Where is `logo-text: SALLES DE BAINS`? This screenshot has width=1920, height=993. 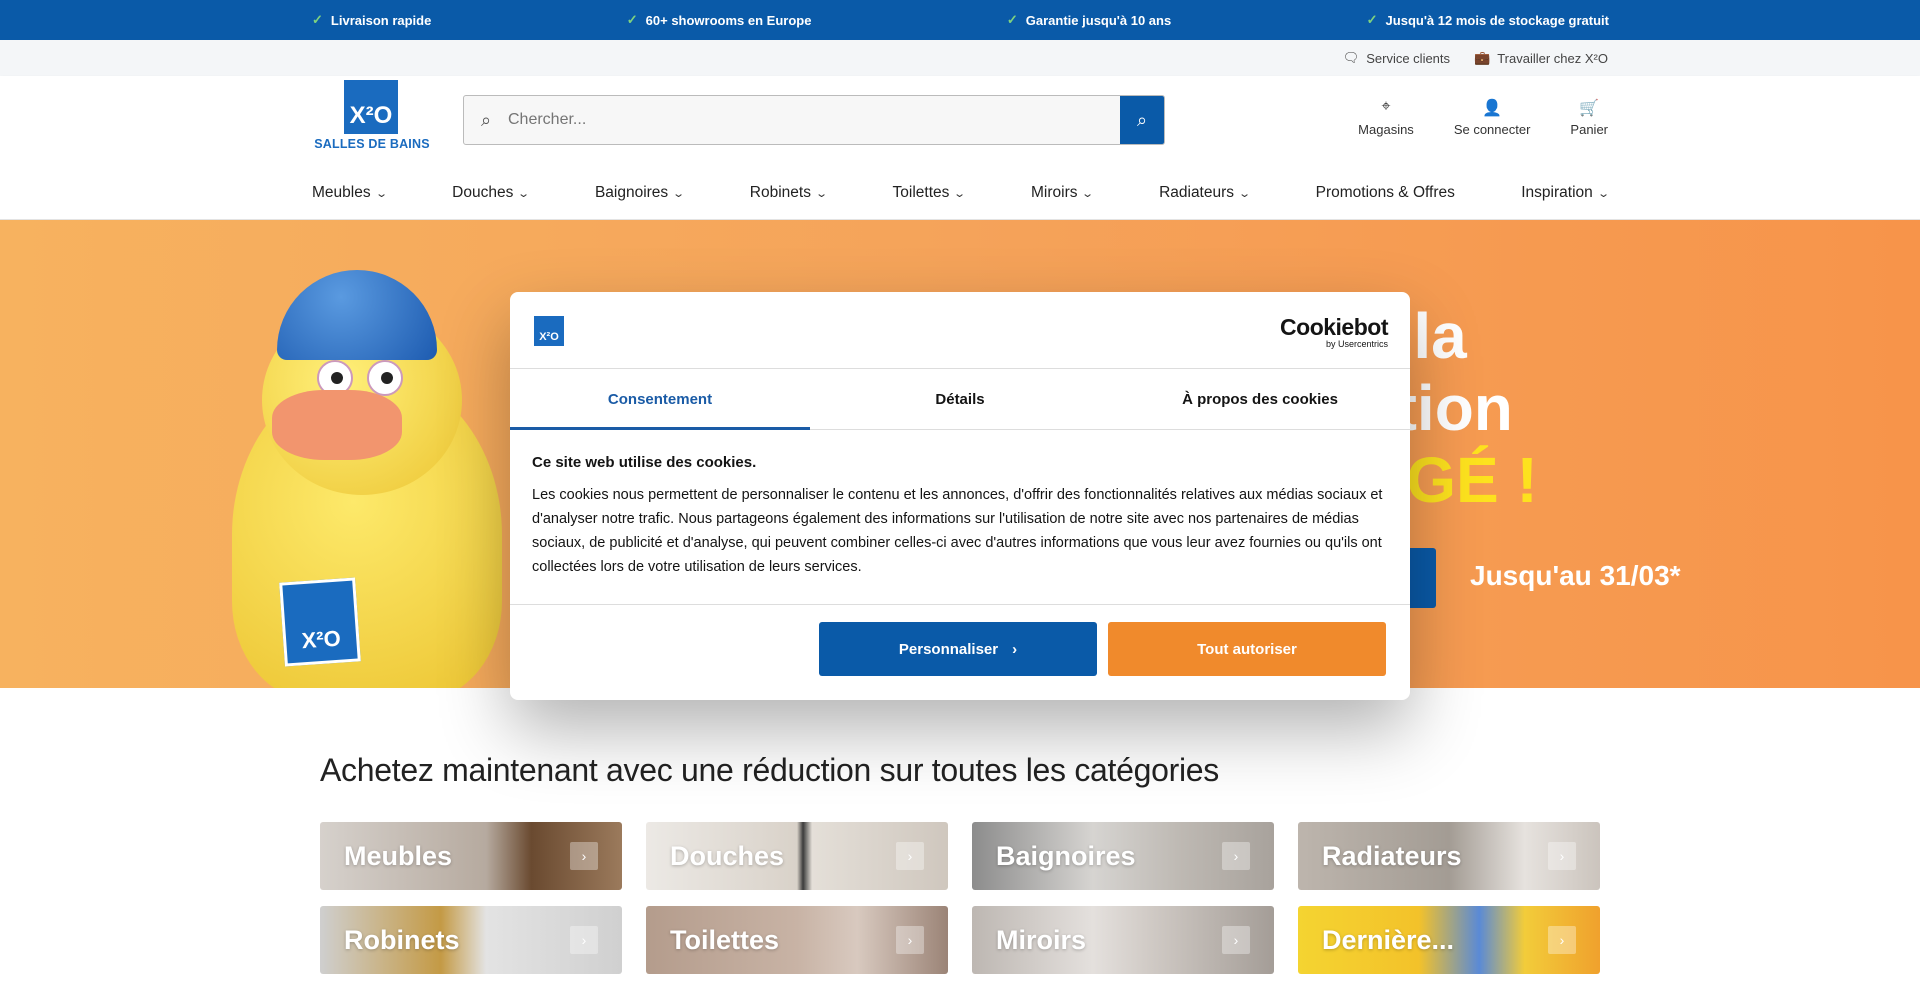
logo-text: SALLES DE BAINS is located at coordinates (372, 144).